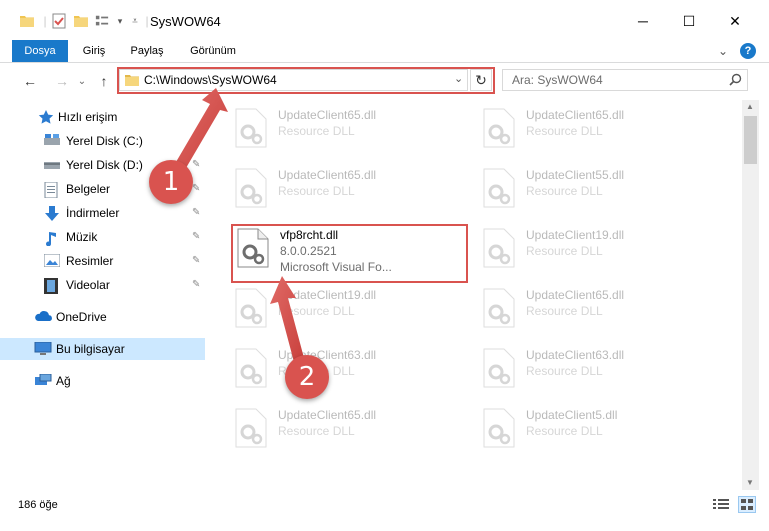 This screenshot has height=531, width=769. I want to click on close-button: ✕, so click(735, 21).